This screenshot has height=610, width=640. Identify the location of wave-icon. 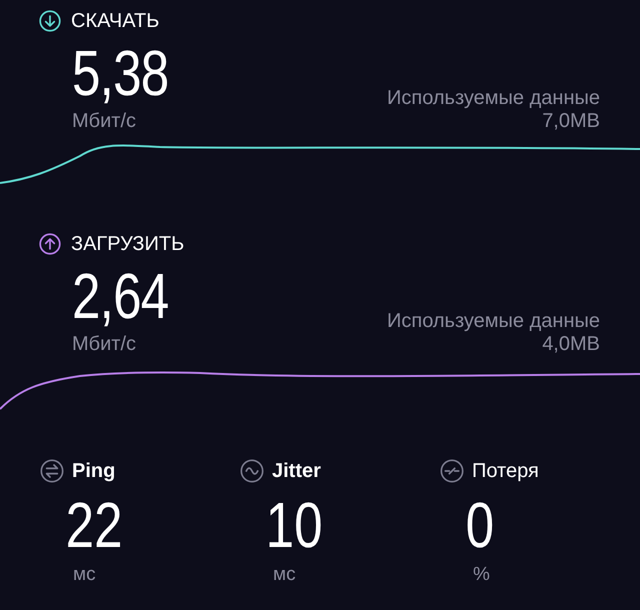
(252, 471).